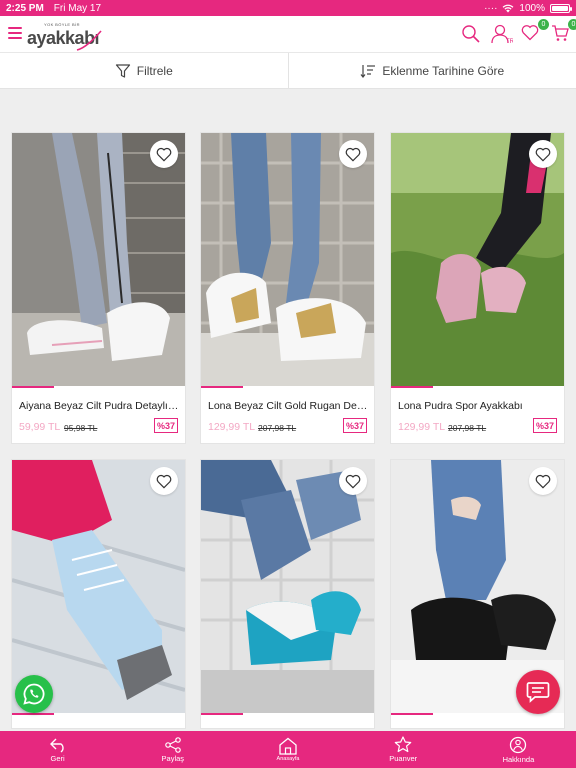 This screenshot has width=576, height=768. What do you see at coordinates (89, 40) in the screenshot?
I see `logo-swoosh-icon` at bounding box center [89, 40].